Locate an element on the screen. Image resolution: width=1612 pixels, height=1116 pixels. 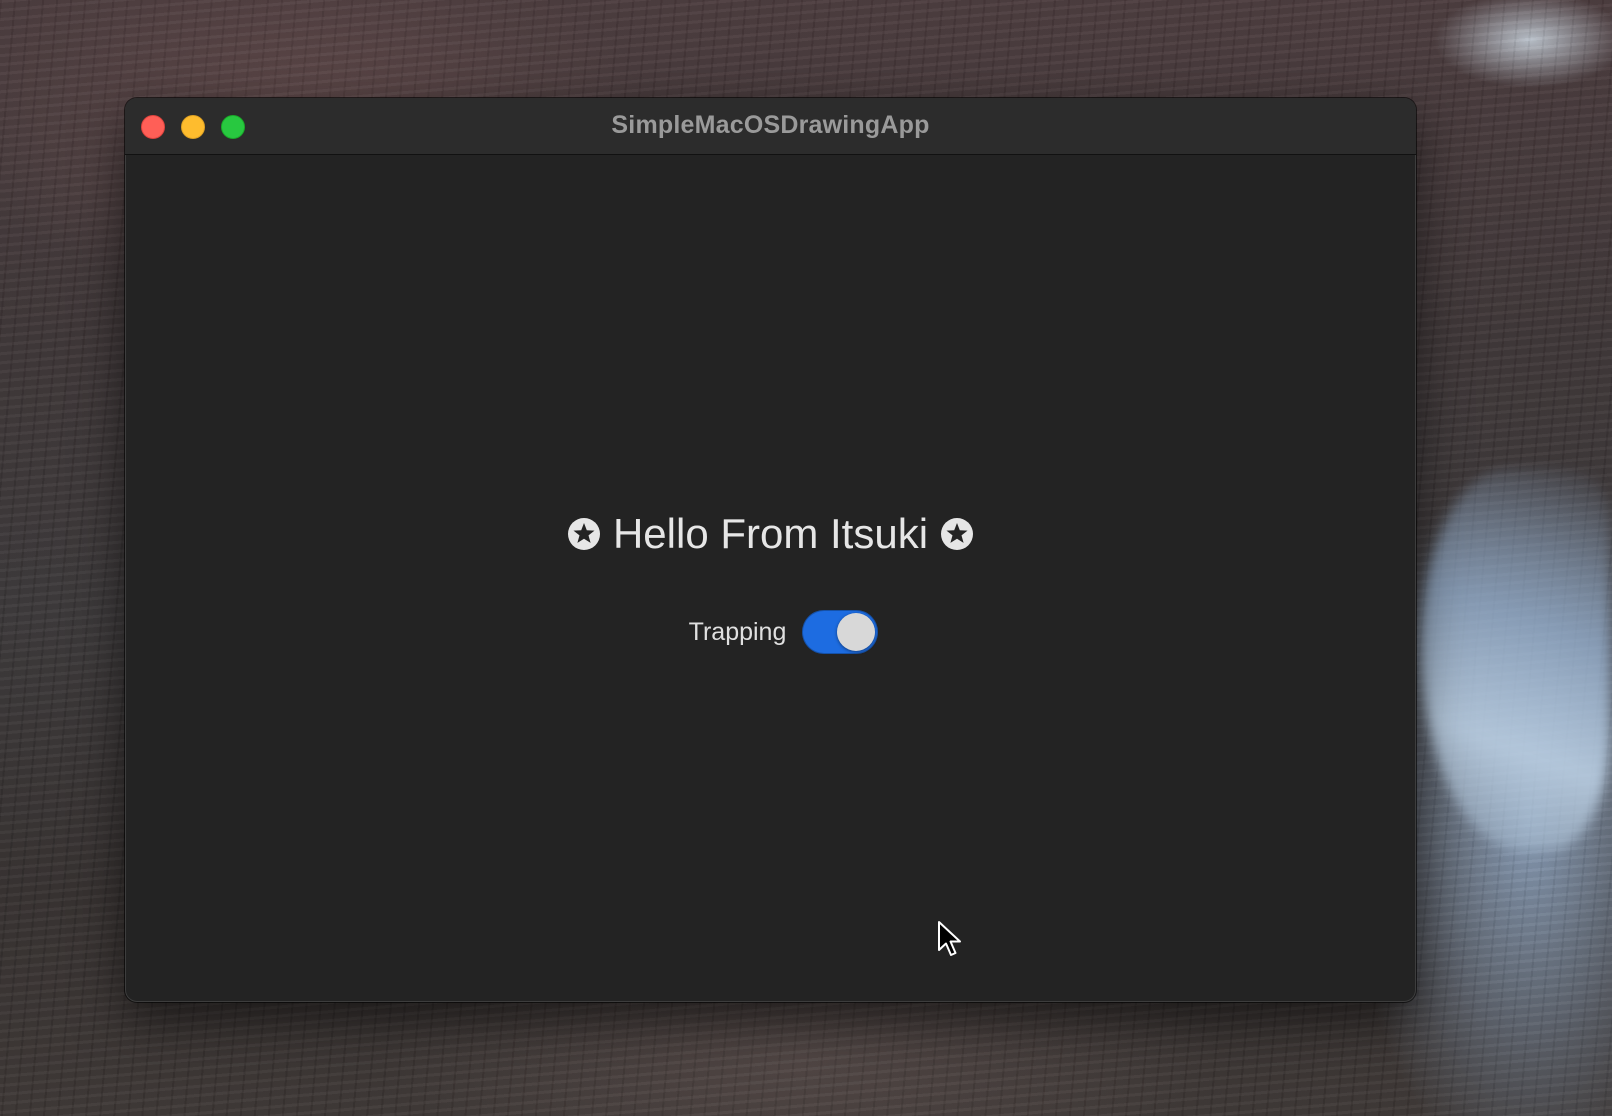
trapping-toggle-row: Trapping is located at coordinates (770, 632).